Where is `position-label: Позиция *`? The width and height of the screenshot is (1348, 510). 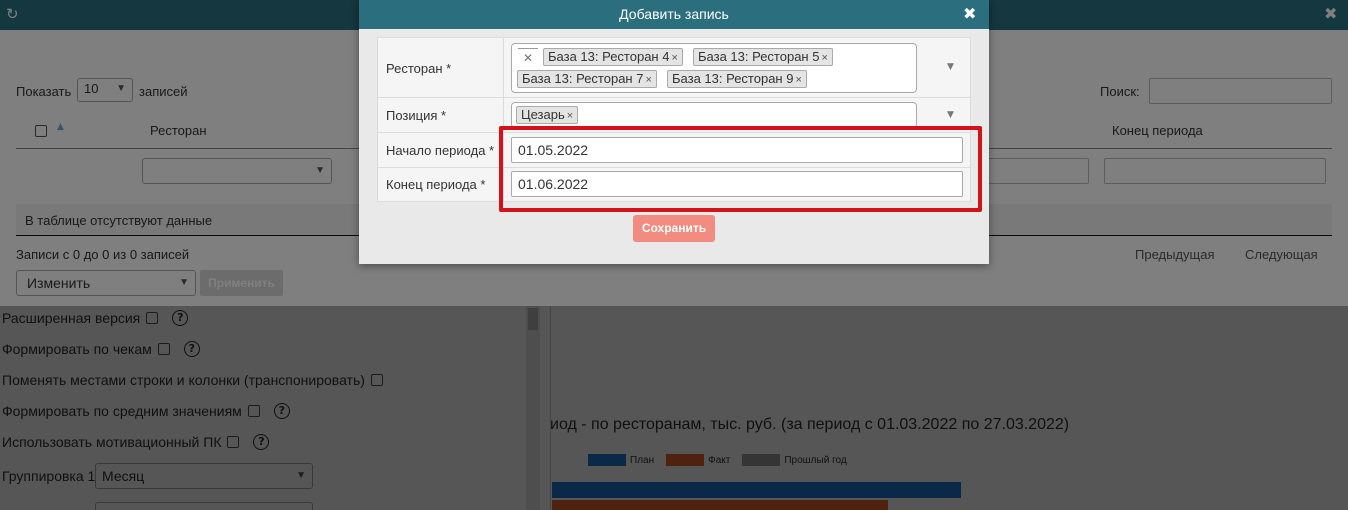 position-label: Позиция * is located at coordinates (416, 115).